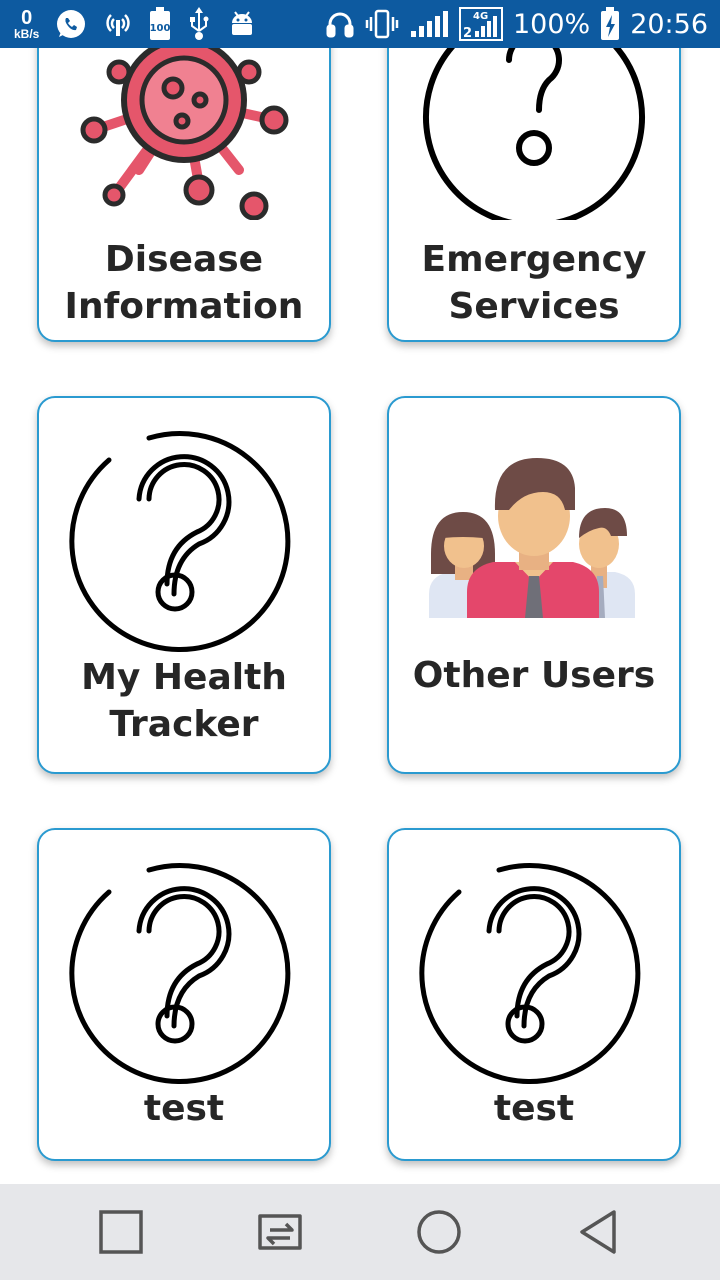 The height and width of the screenshot is (1280, 720). I want to click on android-debug-icon, so click(242, 24).